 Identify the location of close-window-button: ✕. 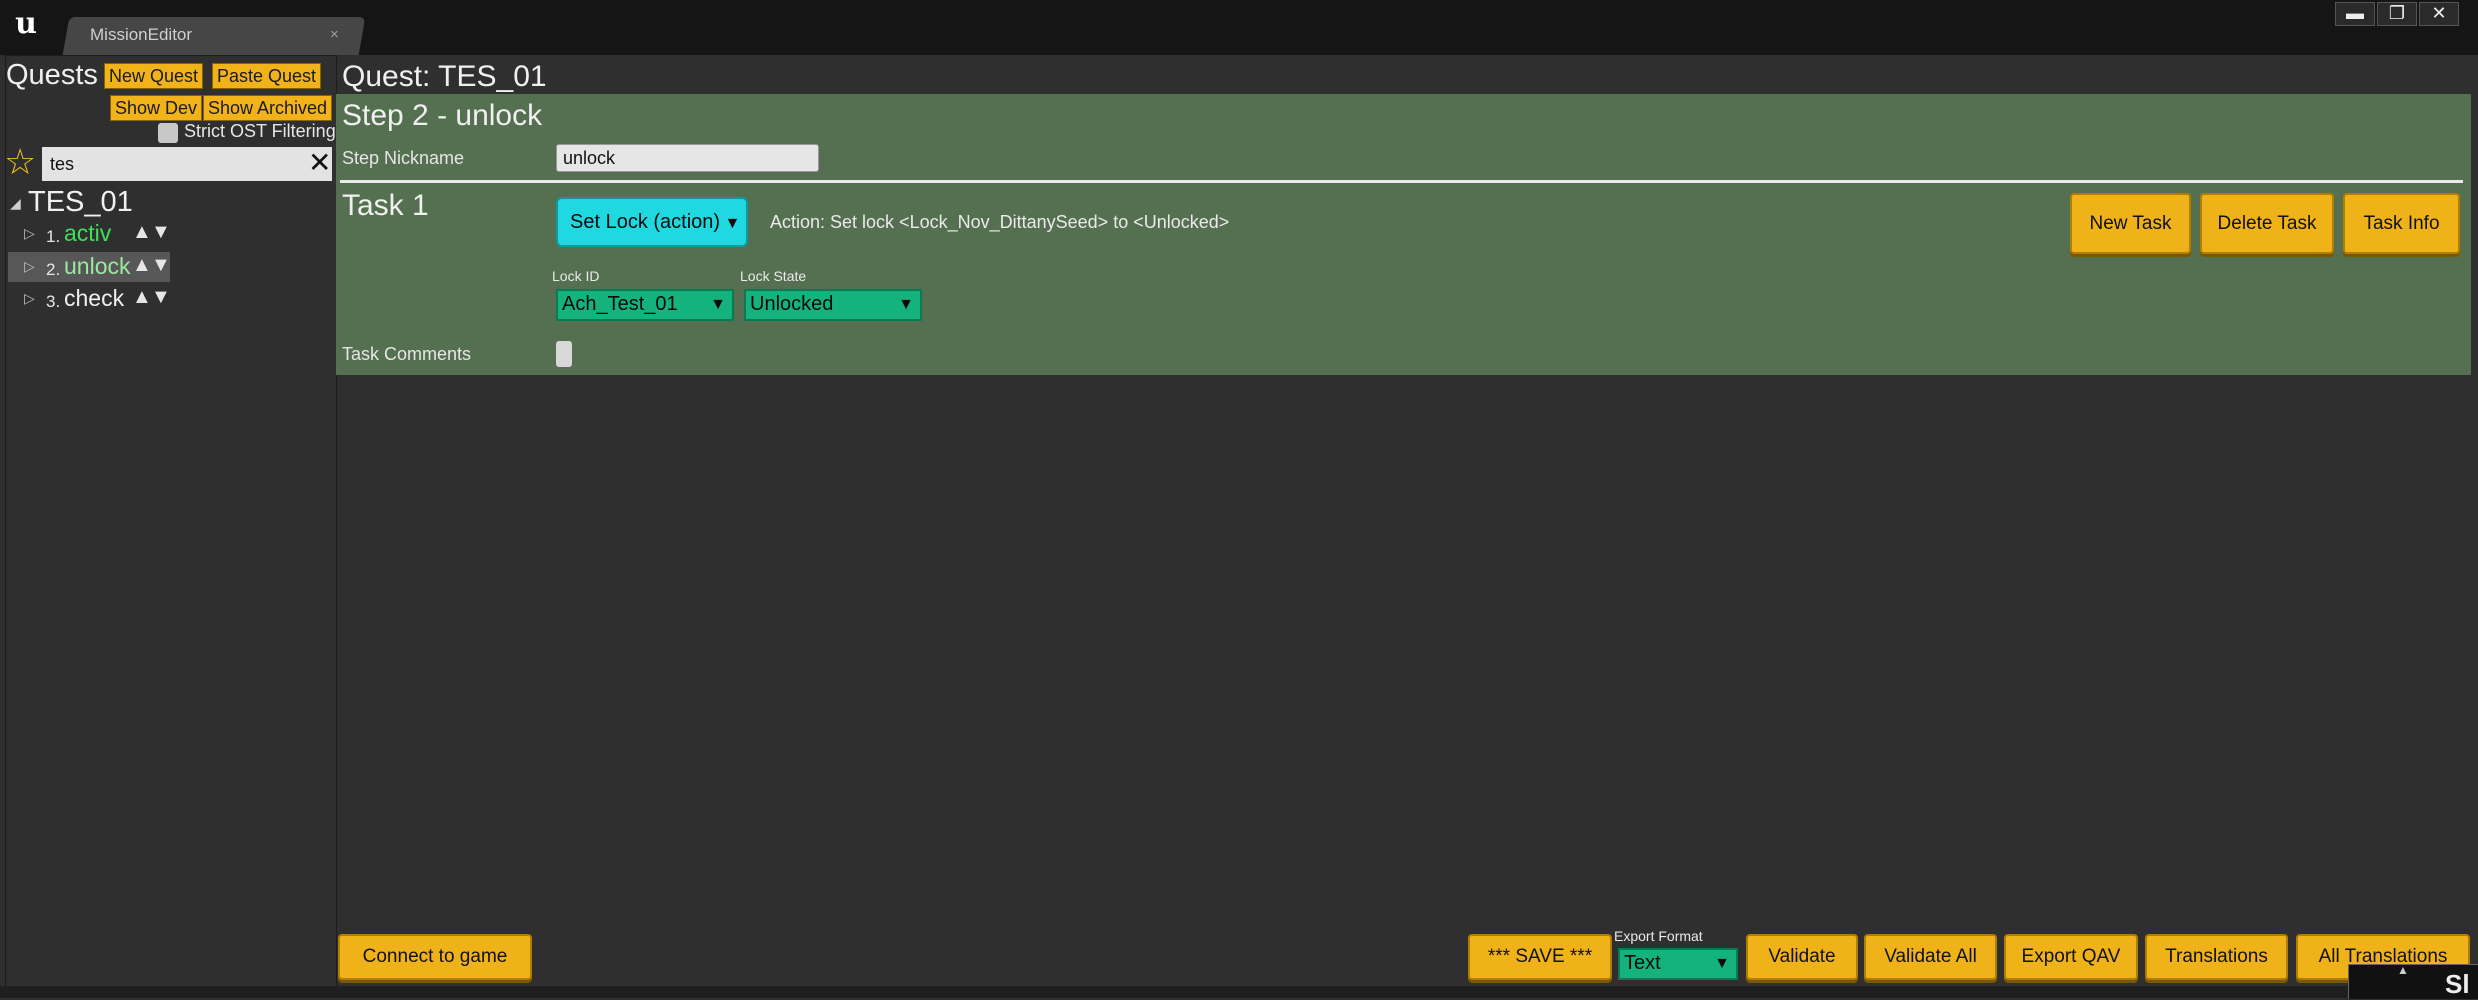
(2439, 14).